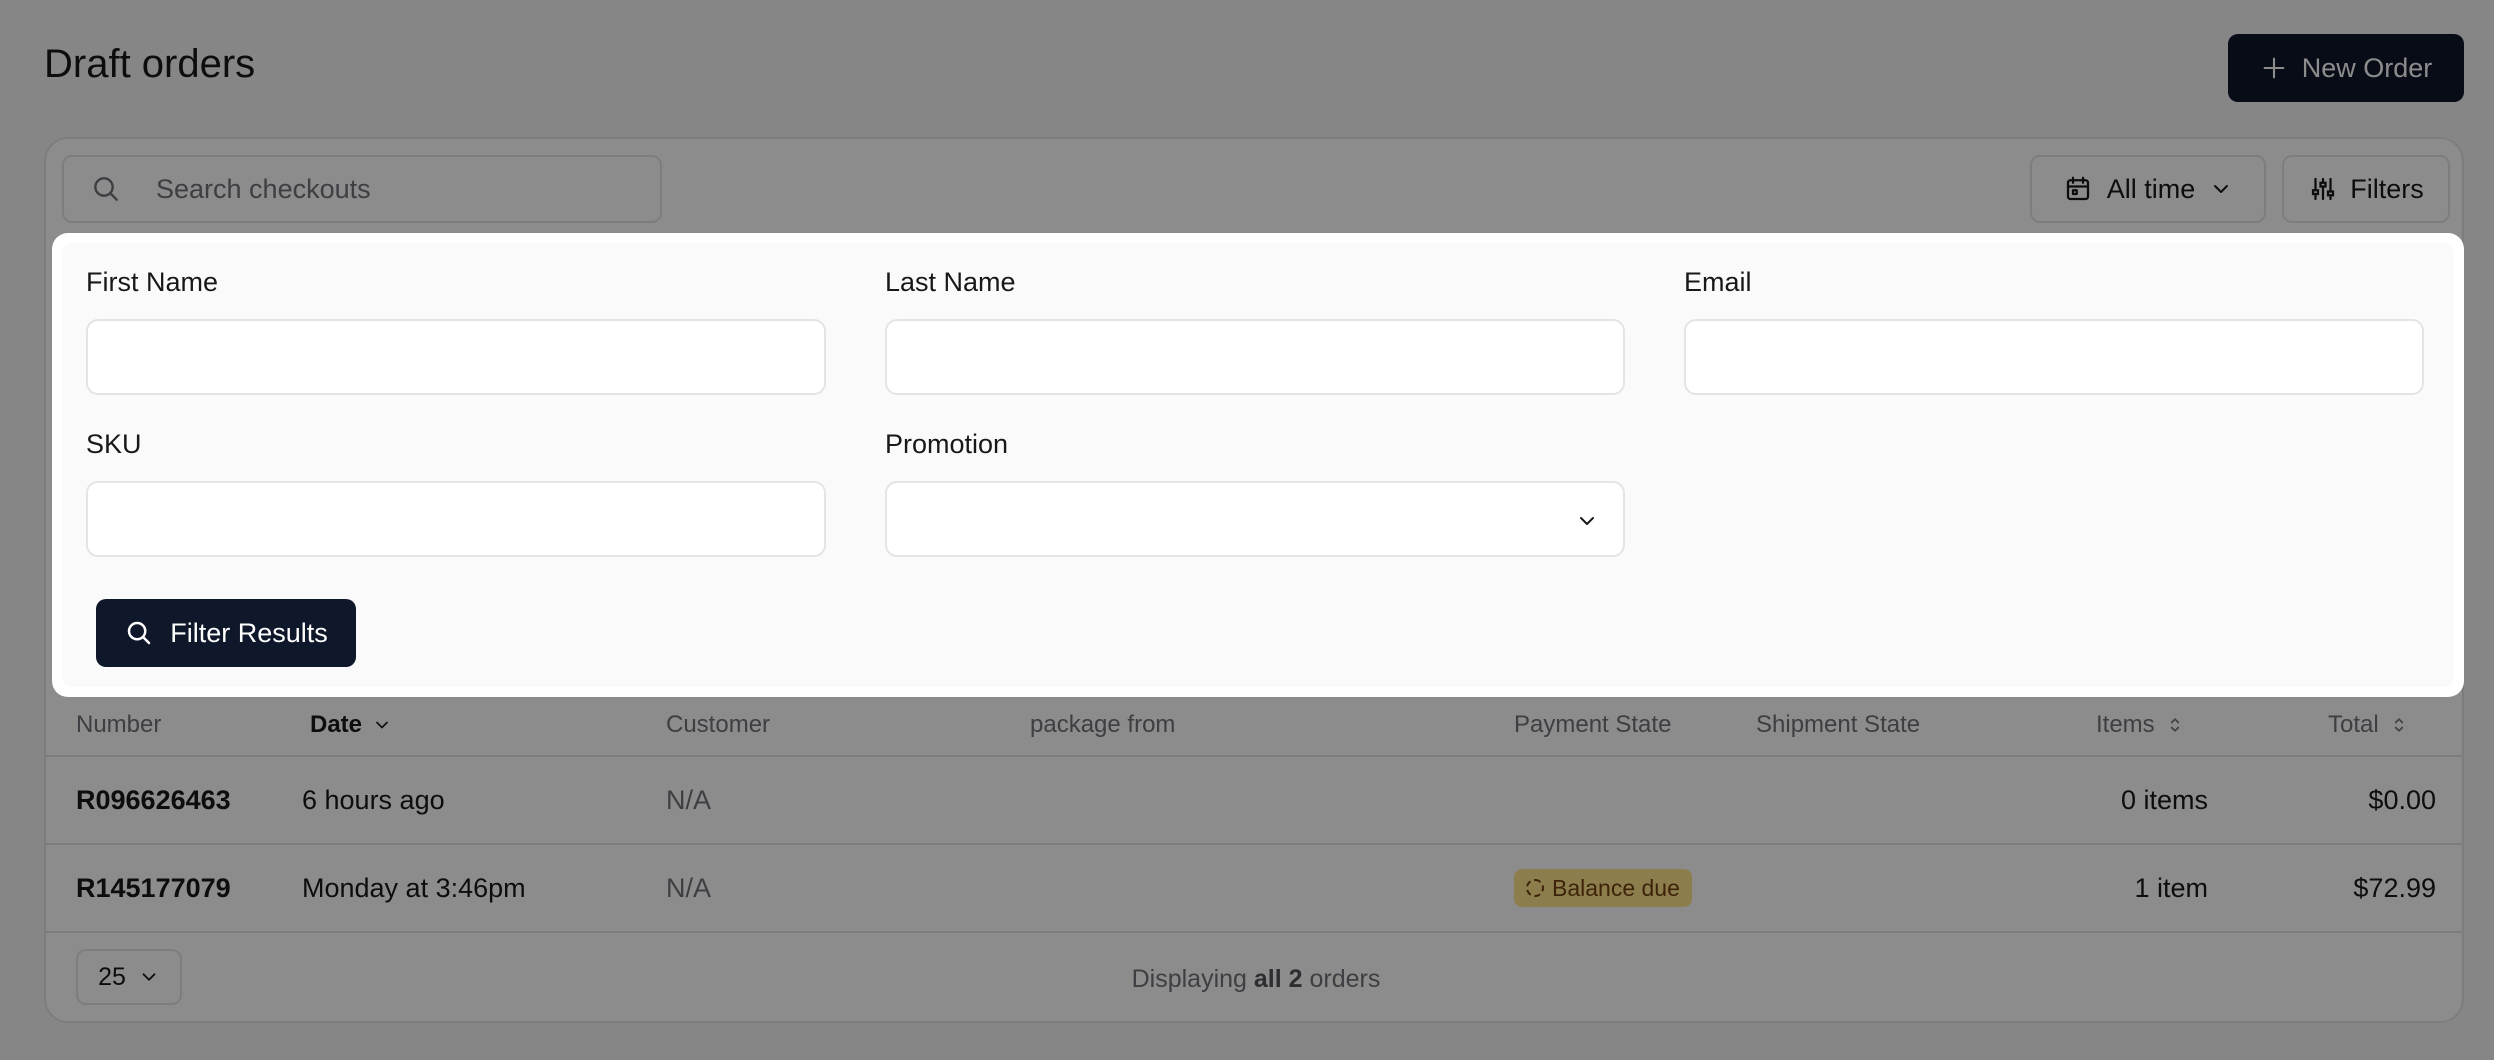  What do you see at coordinates (114, 444) in the screenshot?
I see `sku-label: SKU` at bounding box center [114, 444].